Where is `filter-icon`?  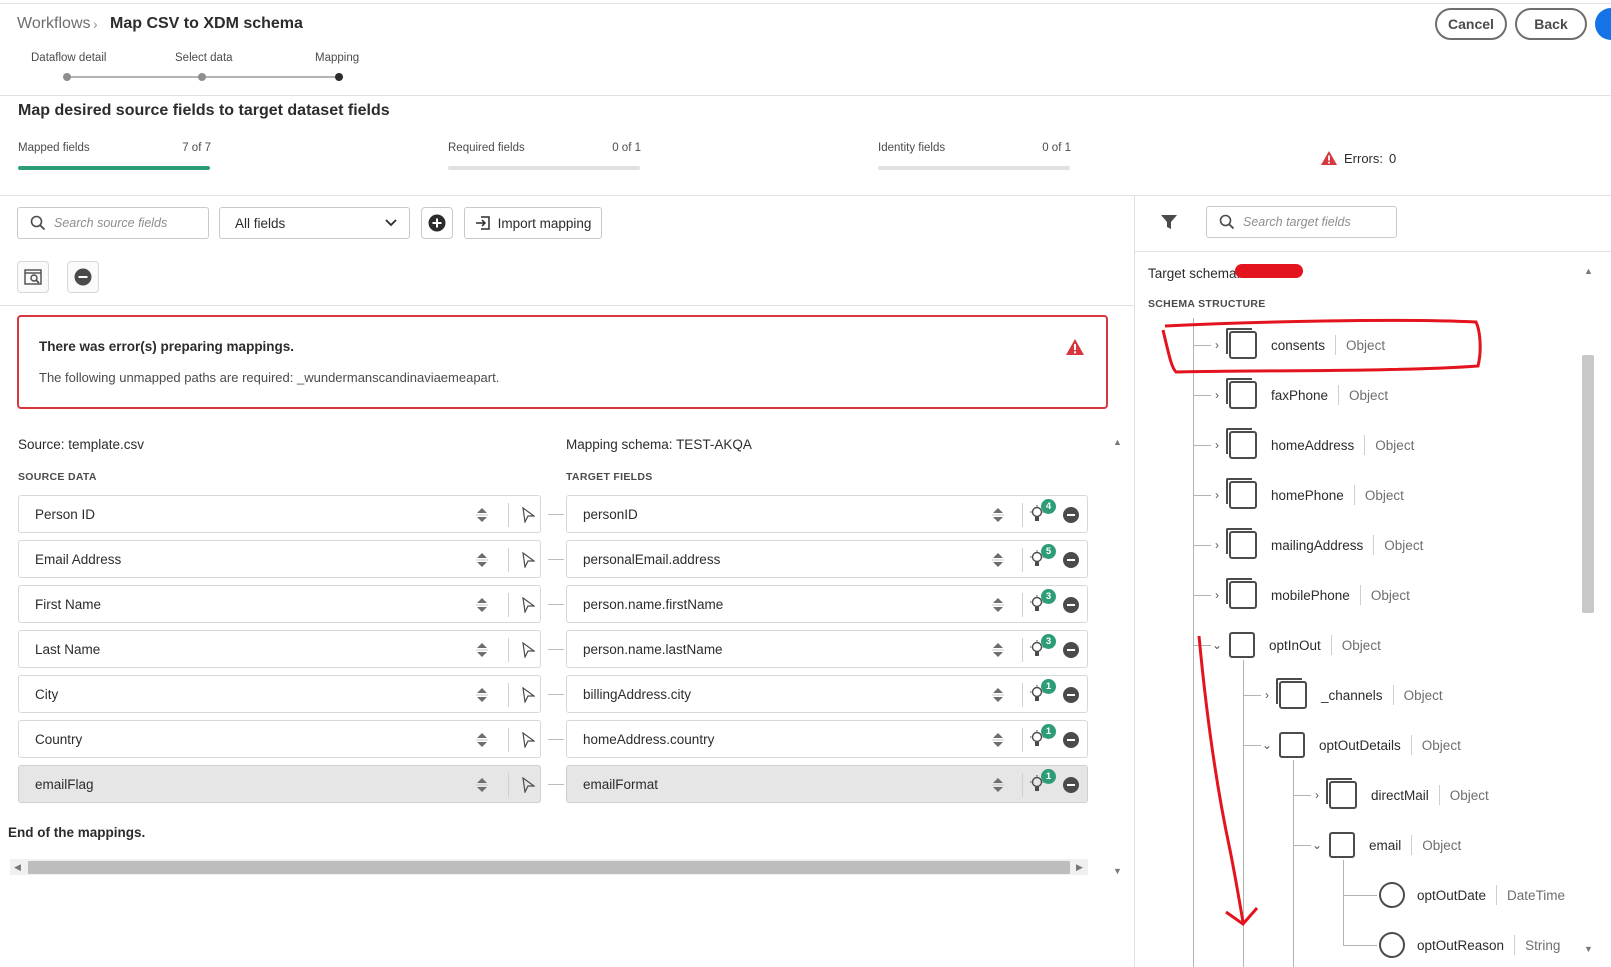 filter-icon is located at coordinates (1169, 222).